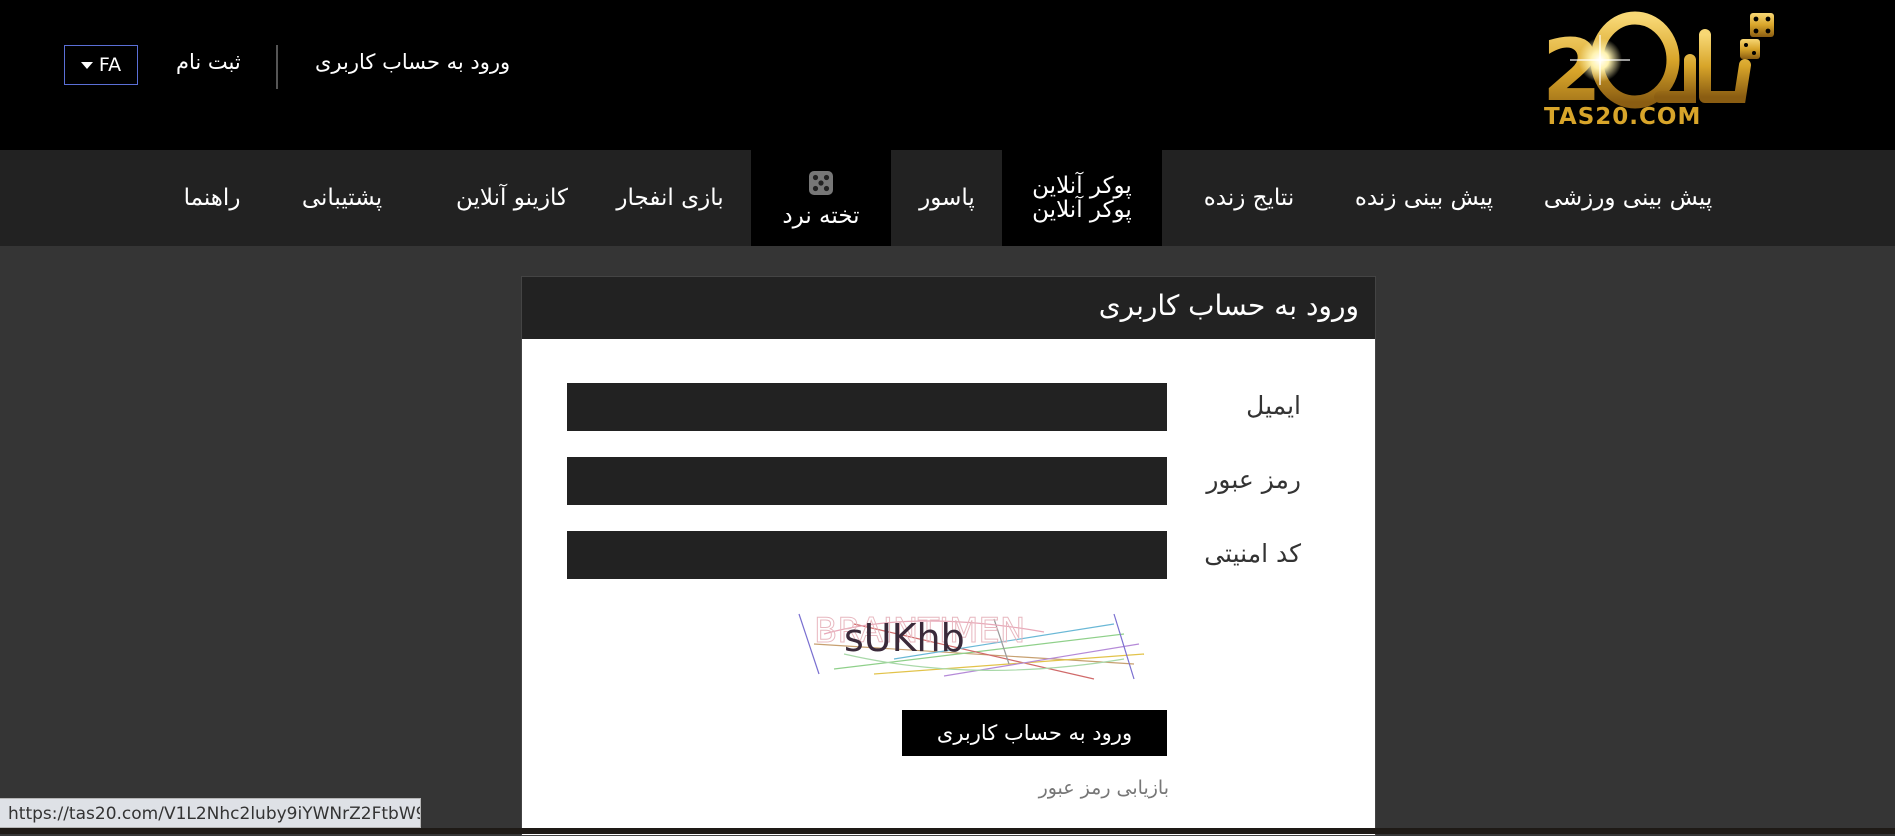  What do you see at coordinates (1623, 117) in the screenshot?
I see `logo-domain-text: TAS20.COM` at bounding box center [1623, 117].